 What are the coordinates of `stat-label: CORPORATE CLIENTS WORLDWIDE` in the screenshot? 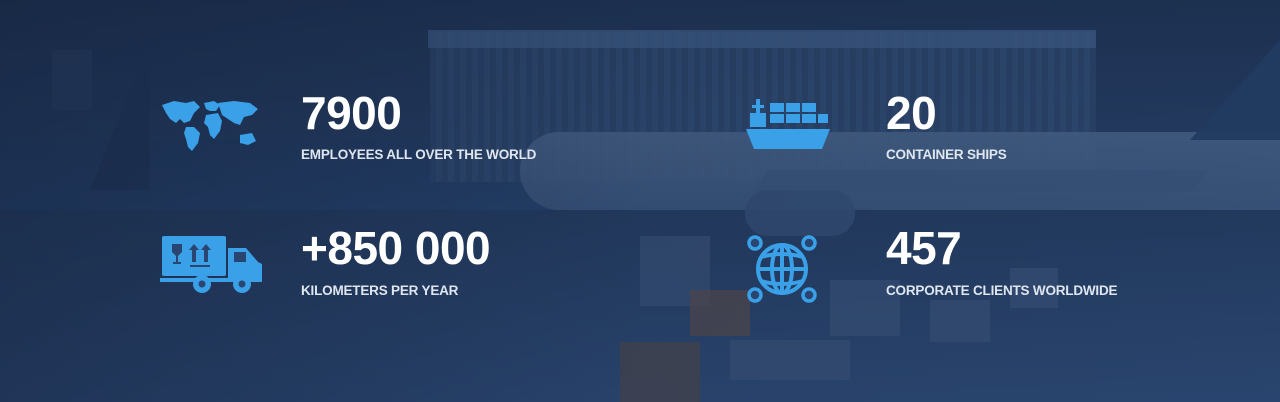 It's located at (1002, 290).